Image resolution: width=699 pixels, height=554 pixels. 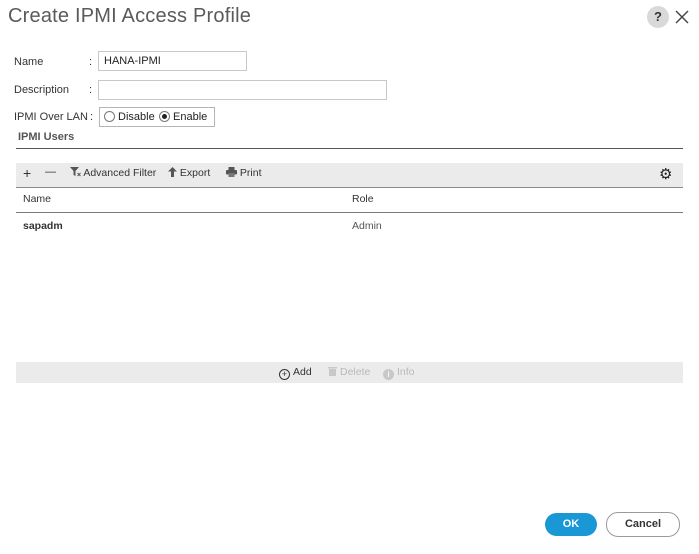 I want to click on enable-radio, so click(x=164, y=116).